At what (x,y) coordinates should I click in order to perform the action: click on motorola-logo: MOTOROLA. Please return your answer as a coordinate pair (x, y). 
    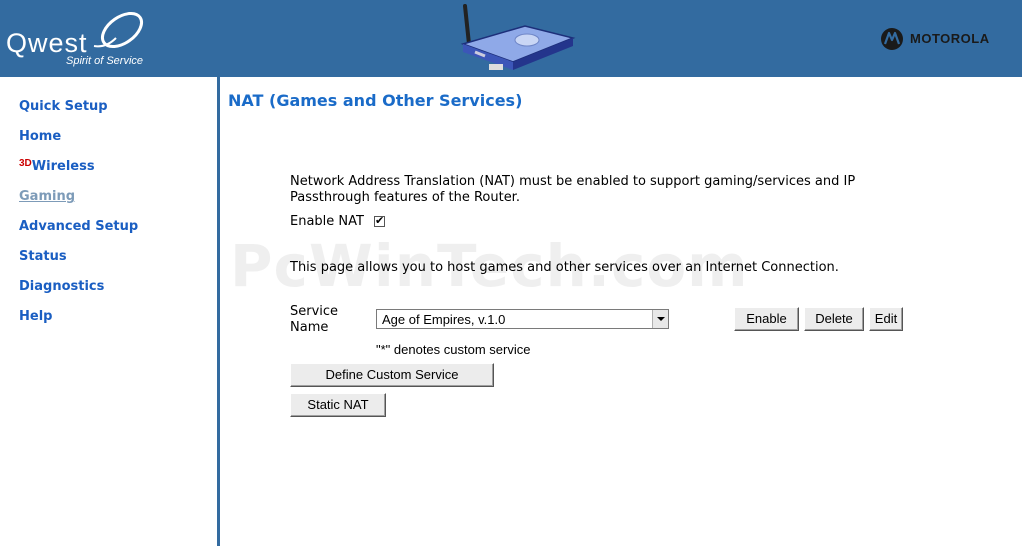
    Looking at the image, I should click on (945, 39).